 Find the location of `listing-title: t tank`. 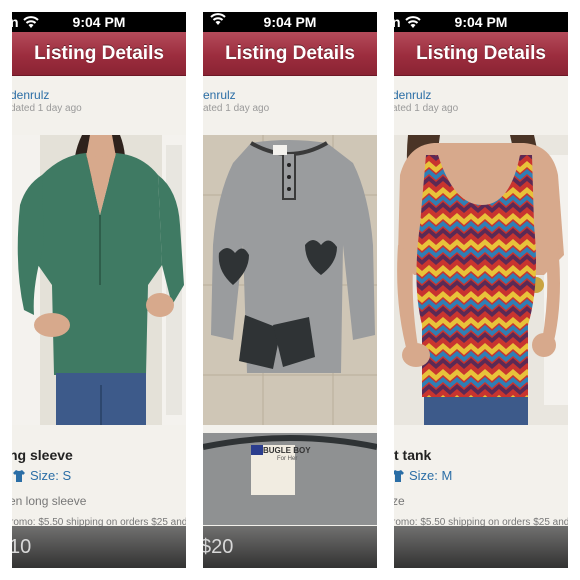

listing-title: t tank is located at coordinates (413, 455).